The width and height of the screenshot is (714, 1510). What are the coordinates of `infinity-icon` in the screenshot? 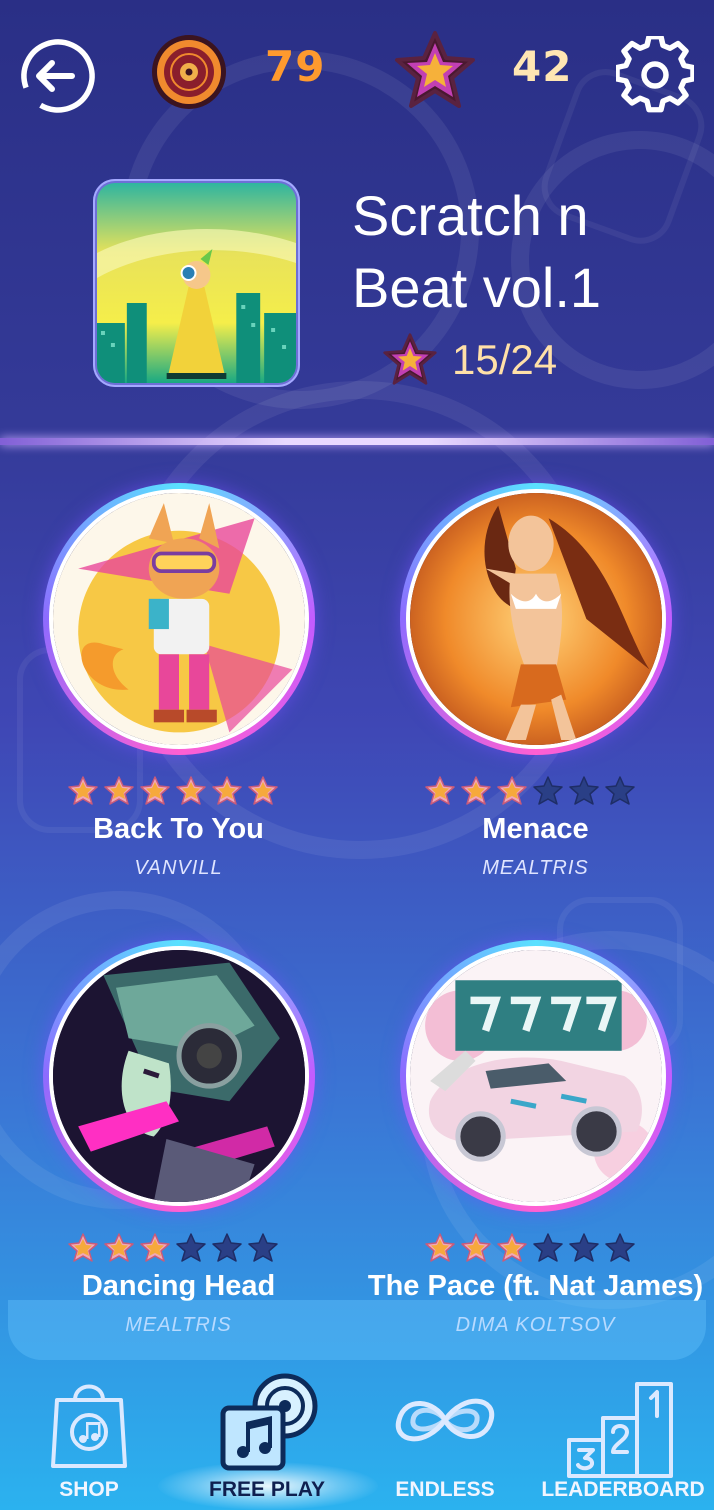 It's located at (445, 1420).